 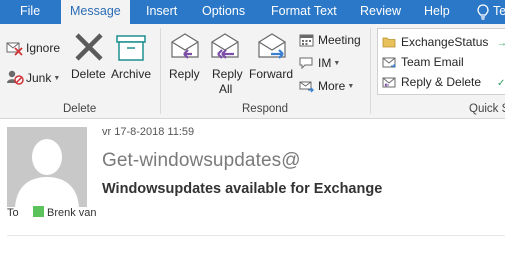 I want to click on quick-step-label: Reply & Delete, so click(x=441, y=82).